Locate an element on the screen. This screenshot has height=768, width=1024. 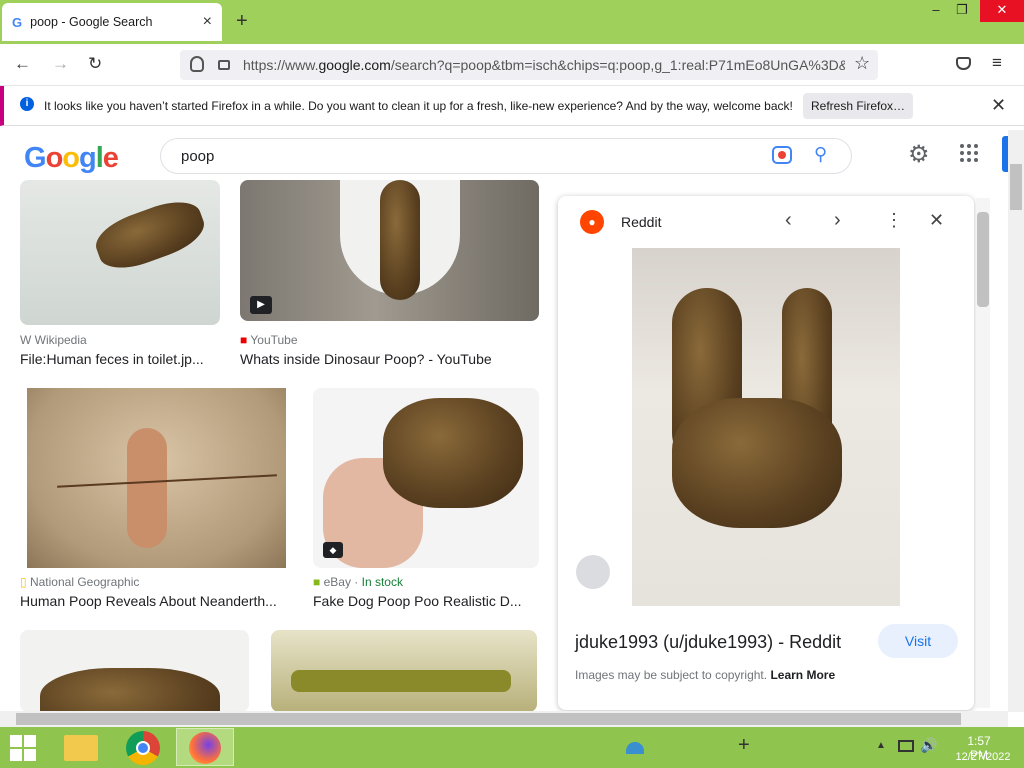
firefox-taskbar-button is located at coordinates (205, 747).